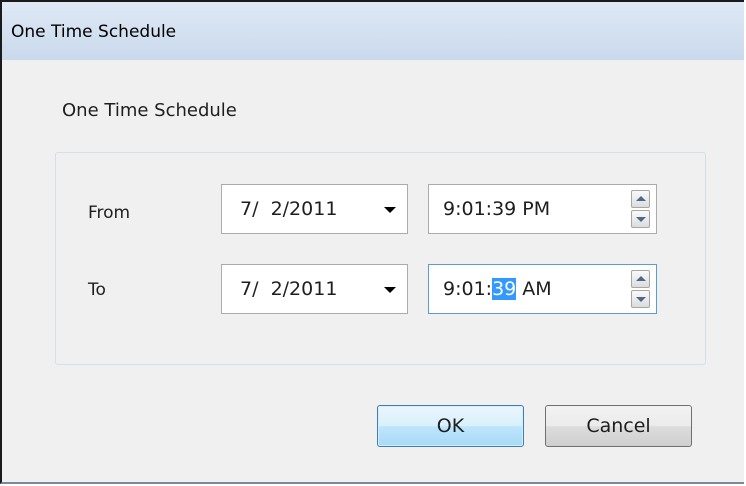  Describe the element at coordinates (468, 289) in the screenshot. I see `to-time-prefix: 9:01:` at that location.